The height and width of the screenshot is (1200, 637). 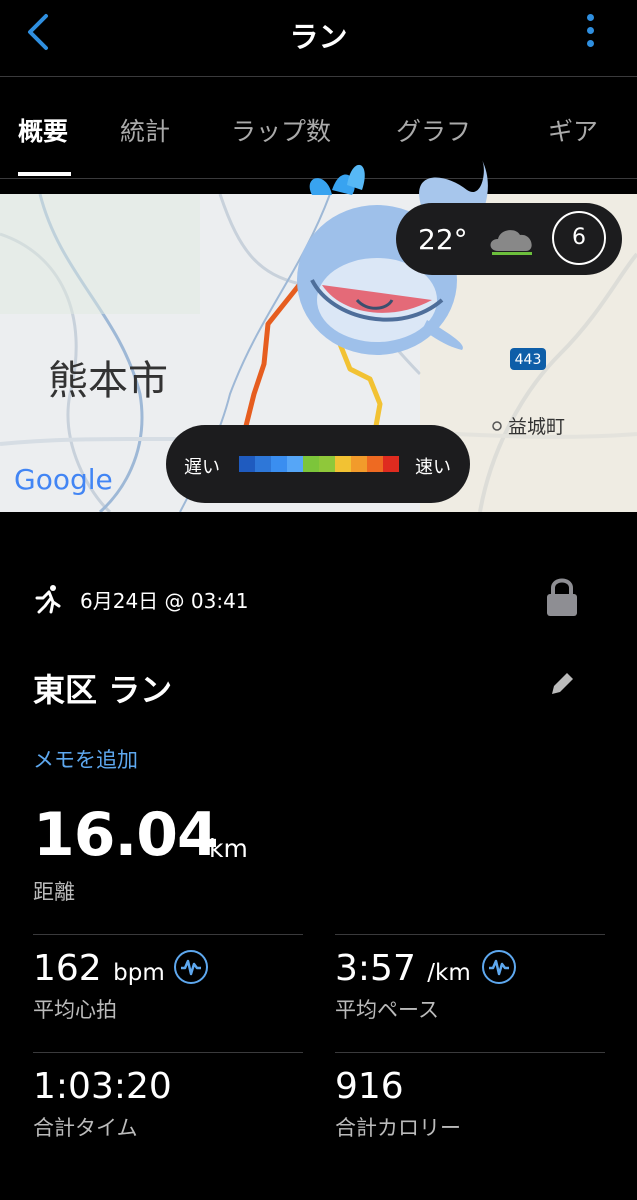 I want to click on active-tab-indicator, so click(x=44, y=174).